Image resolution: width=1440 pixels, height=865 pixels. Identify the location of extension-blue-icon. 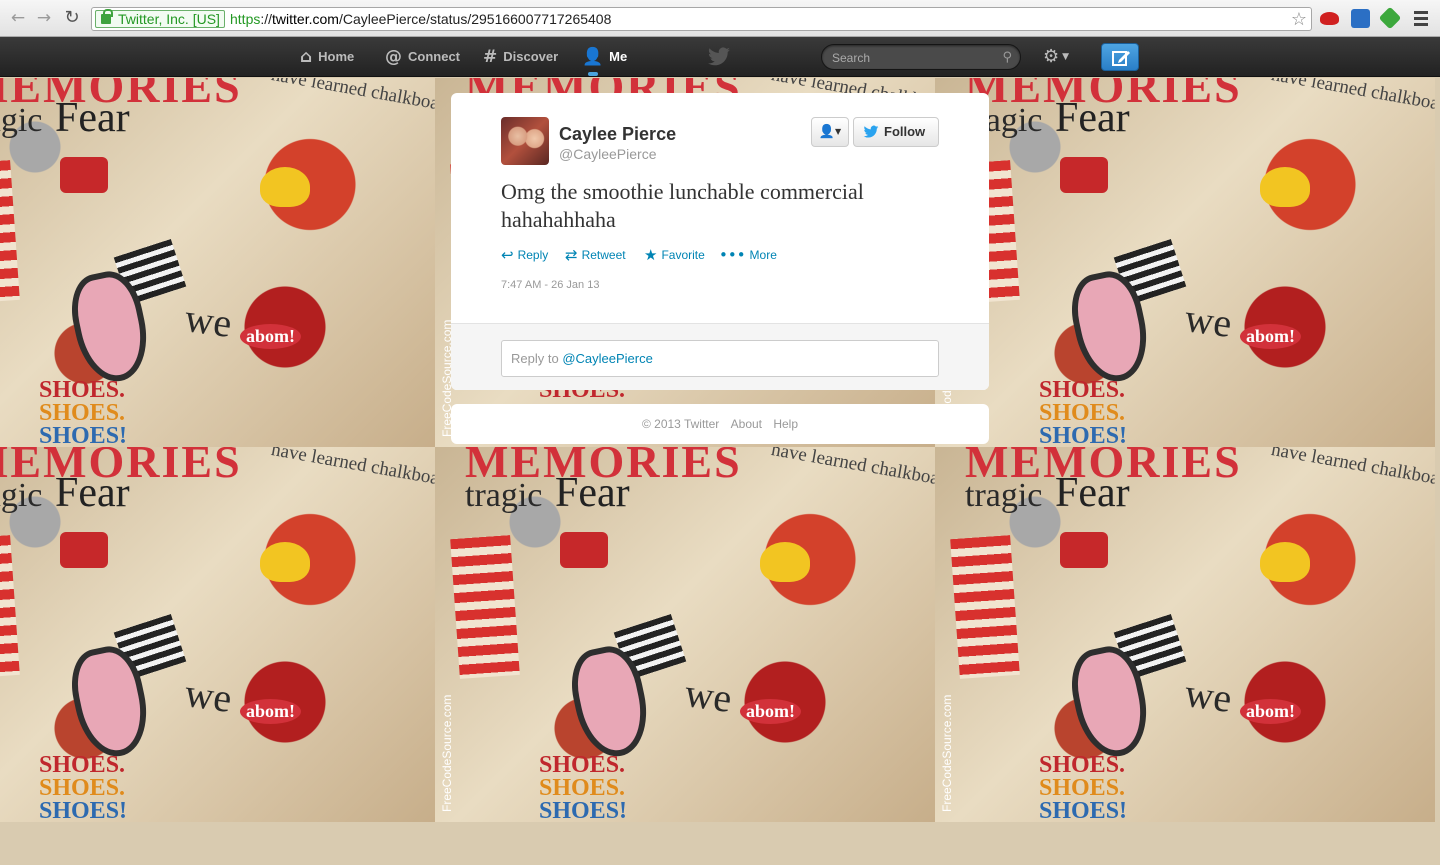
(1360, 18).